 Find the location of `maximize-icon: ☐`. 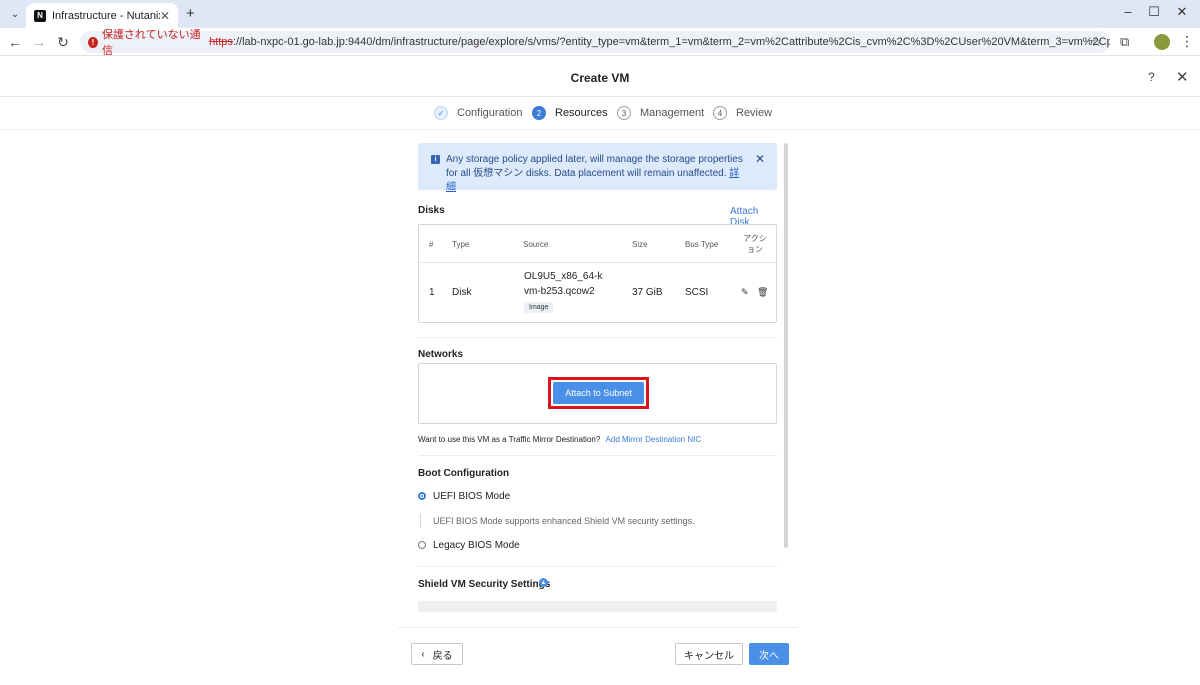

maximize-icon: ☐ is located at coordinates (1154, 12).